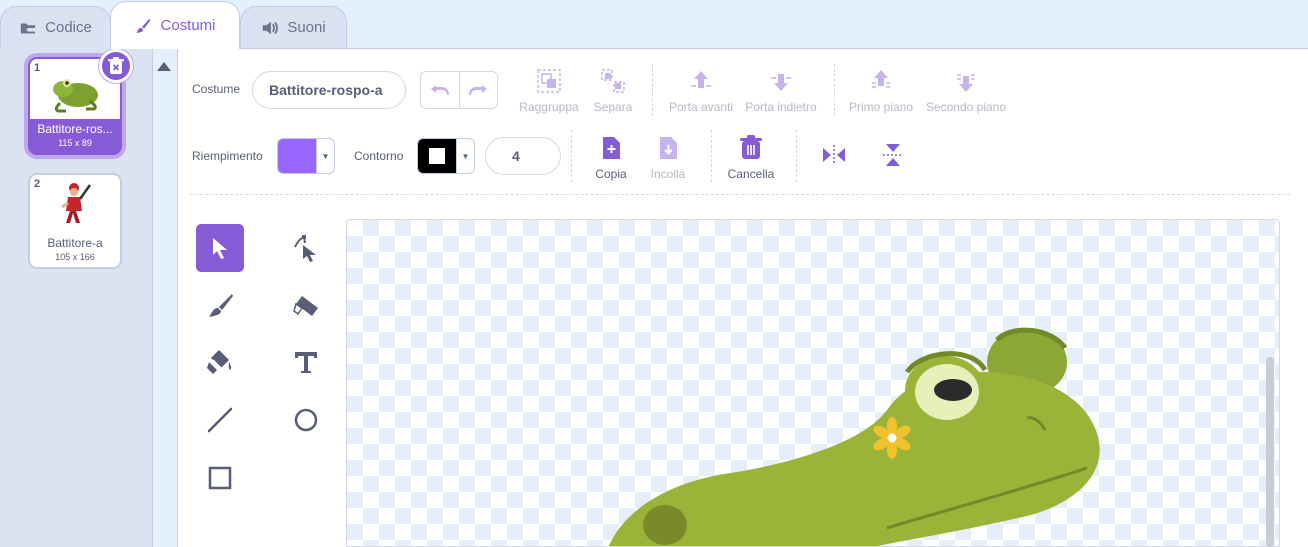 This screenshot has height=547, width=1308. I want to click on tab-code: Codice, so click(55, 27).